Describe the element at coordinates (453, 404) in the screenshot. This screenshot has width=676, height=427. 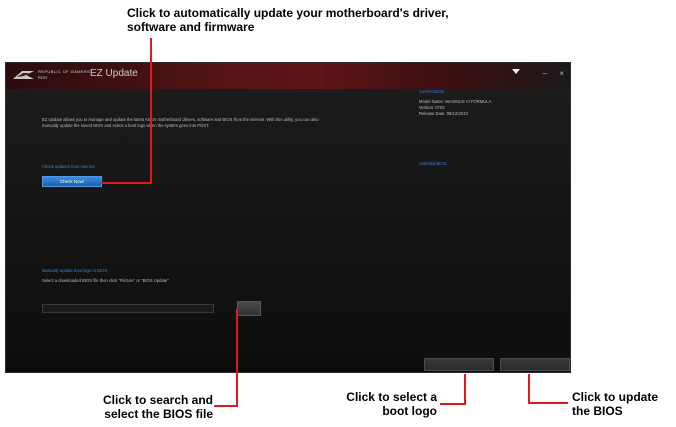
I see `callout-line-logo-horizontal` at that location.